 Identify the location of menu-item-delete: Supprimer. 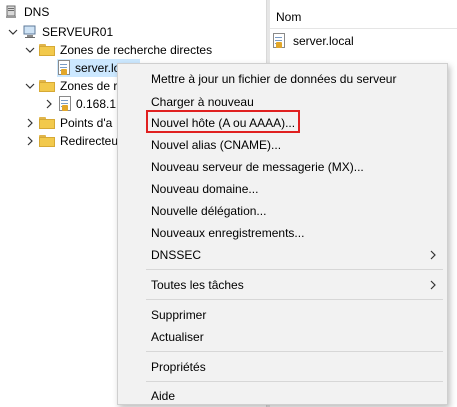
(282, 314).